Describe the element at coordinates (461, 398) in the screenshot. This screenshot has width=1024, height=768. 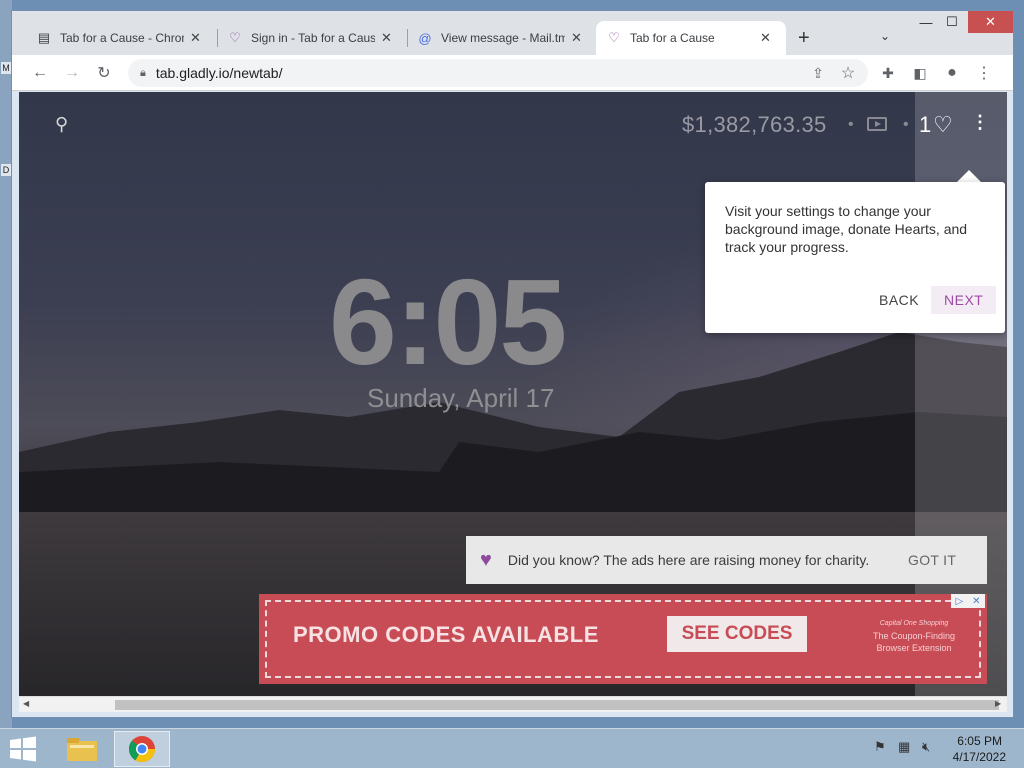
I see `clock-date: Sunday, April 17` at that location.